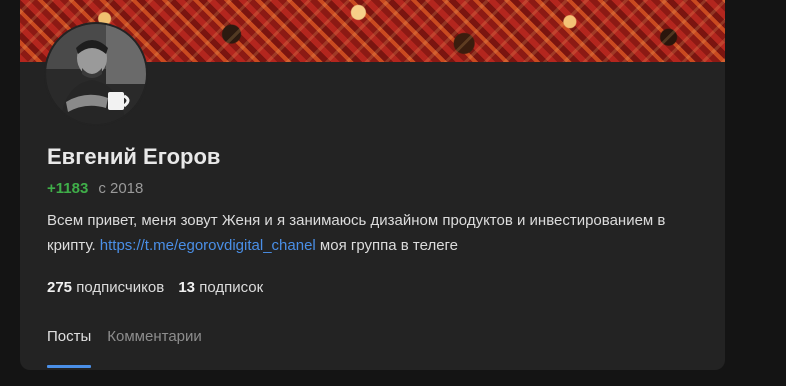  I want to click on subscriptions-stat: 13 подписок, so click(220, 287).